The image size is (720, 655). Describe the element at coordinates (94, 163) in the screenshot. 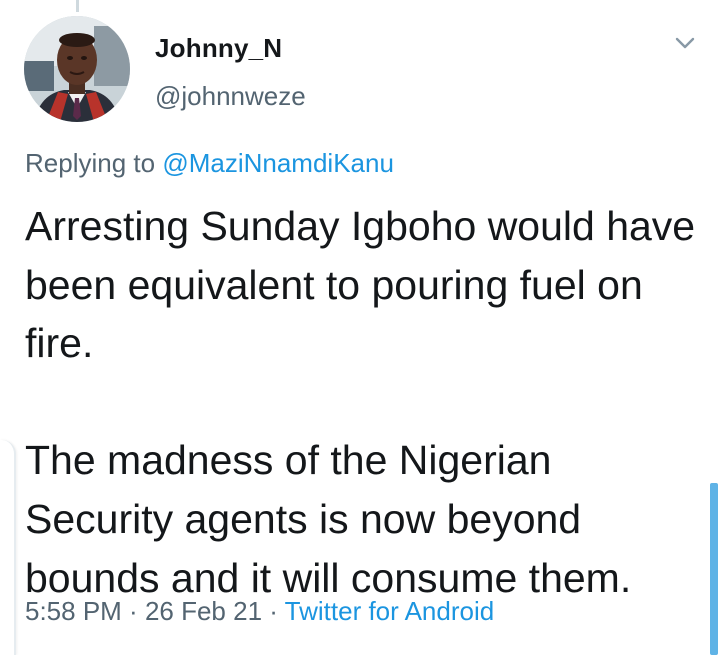

I see `replying-to-label: Replying to` at that location.